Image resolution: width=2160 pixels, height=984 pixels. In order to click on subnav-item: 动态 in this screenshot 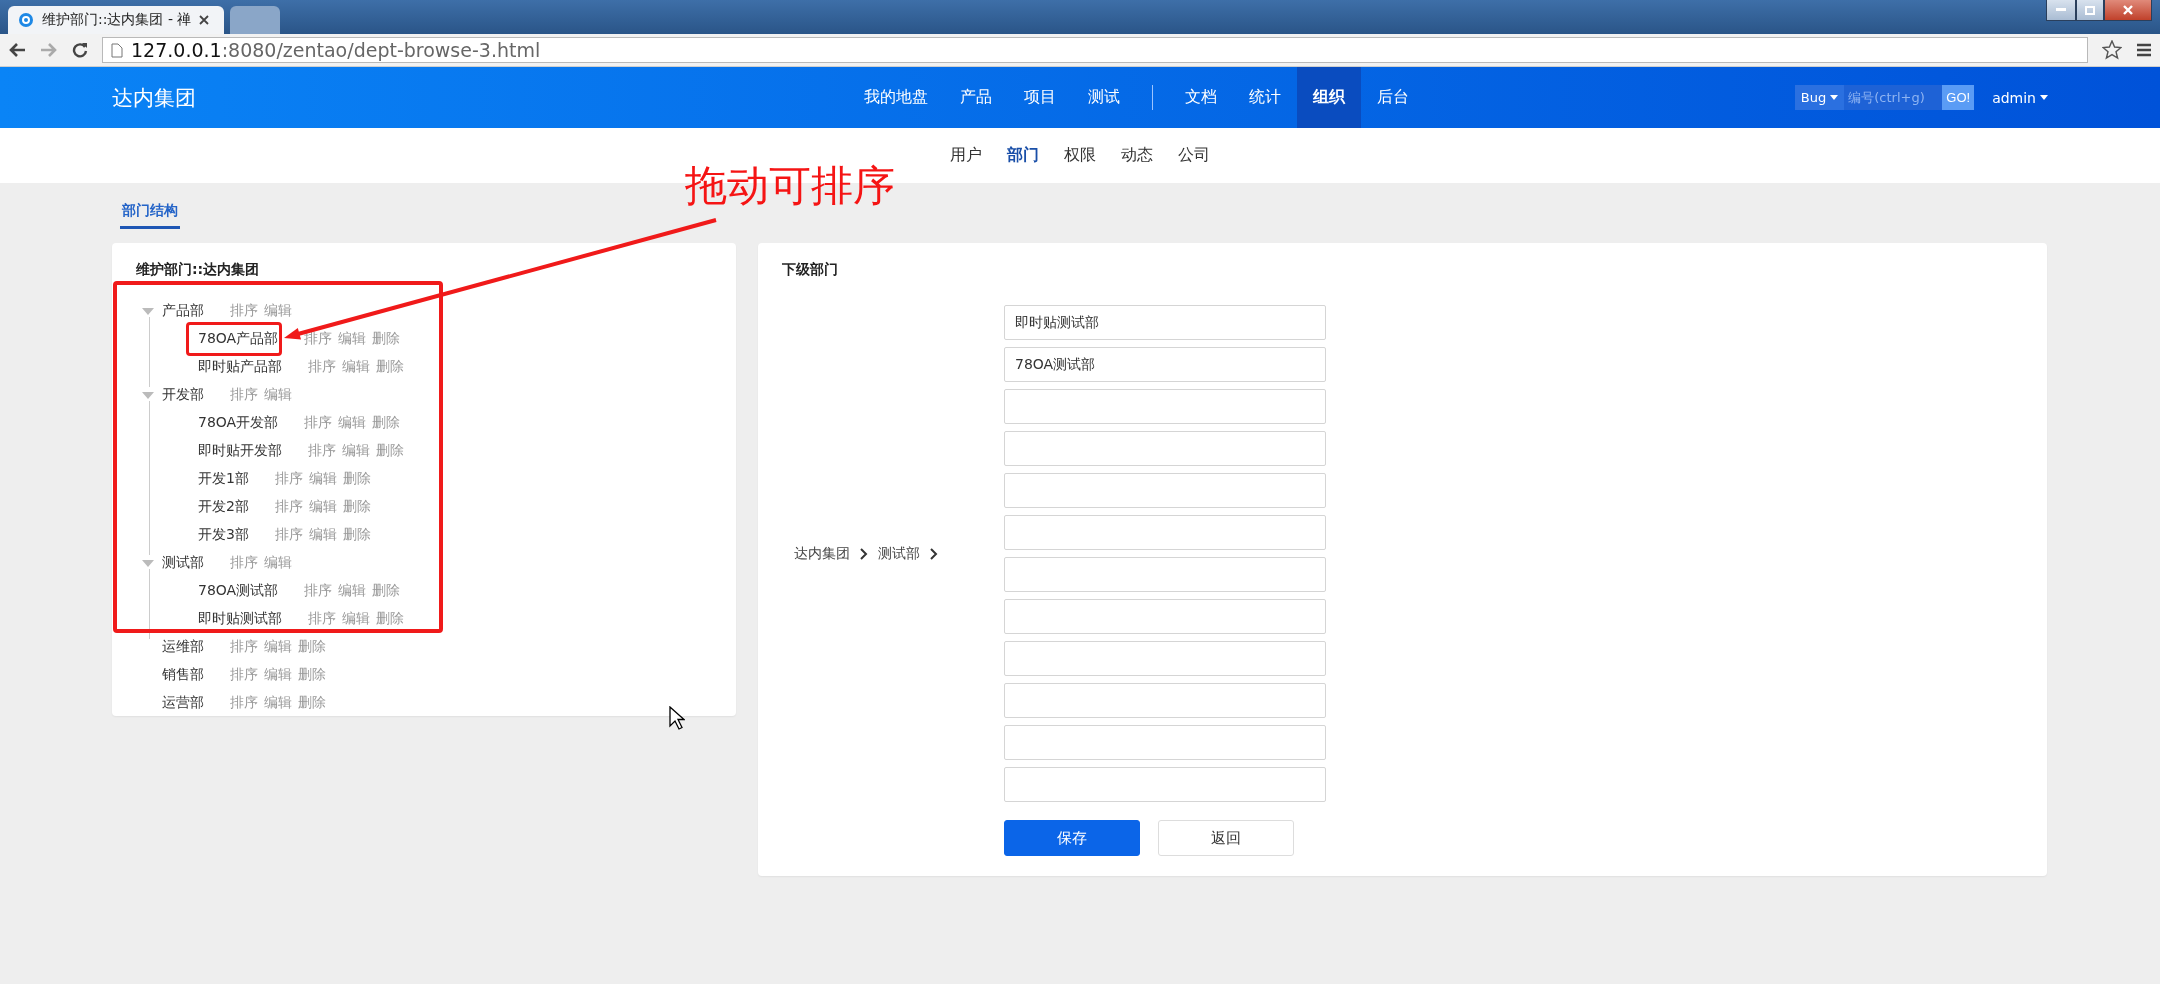, I will do `click(1137, 155)`.